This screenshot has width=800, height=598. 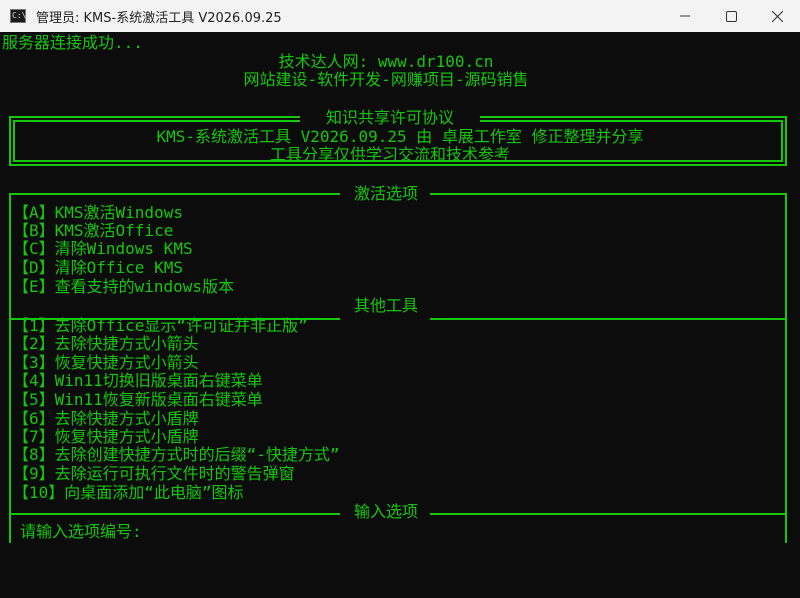 I want to click on services-line: 网站建设-软件开发-网赚项目-源码销售, so click(x=386, y=79).